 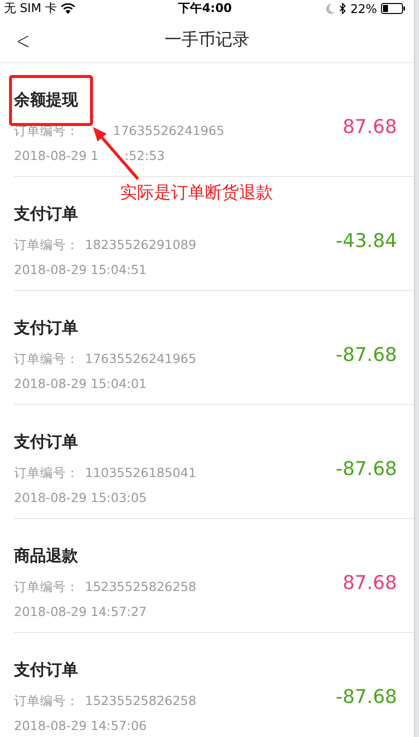 I want to click on record-time: 2018-08-29 15:04:51, so click(x=80, y=269).